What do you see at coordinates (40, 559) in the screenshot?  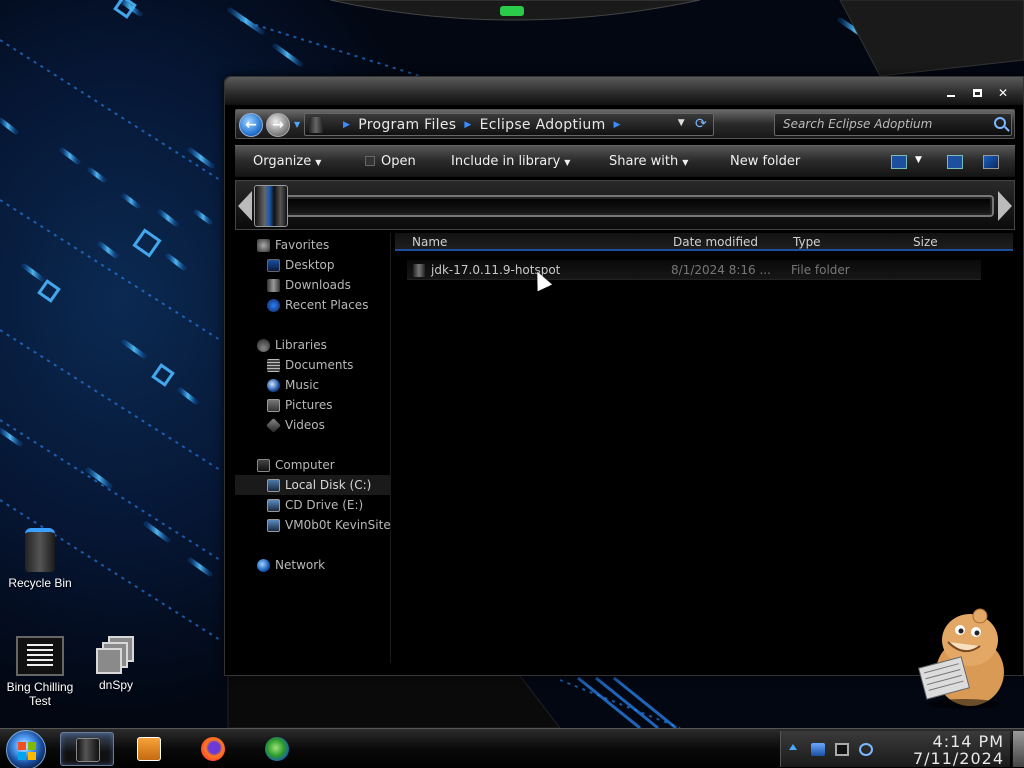 I see `desktop-icon-recycle-bin: Recycle Bin` at bounding box center [40, 559].